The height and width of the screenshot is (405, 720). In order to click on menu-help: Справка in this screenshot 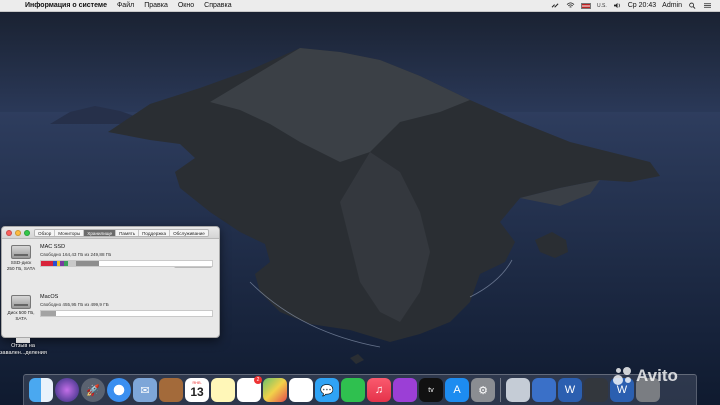, I will do `click(217, 5)`.